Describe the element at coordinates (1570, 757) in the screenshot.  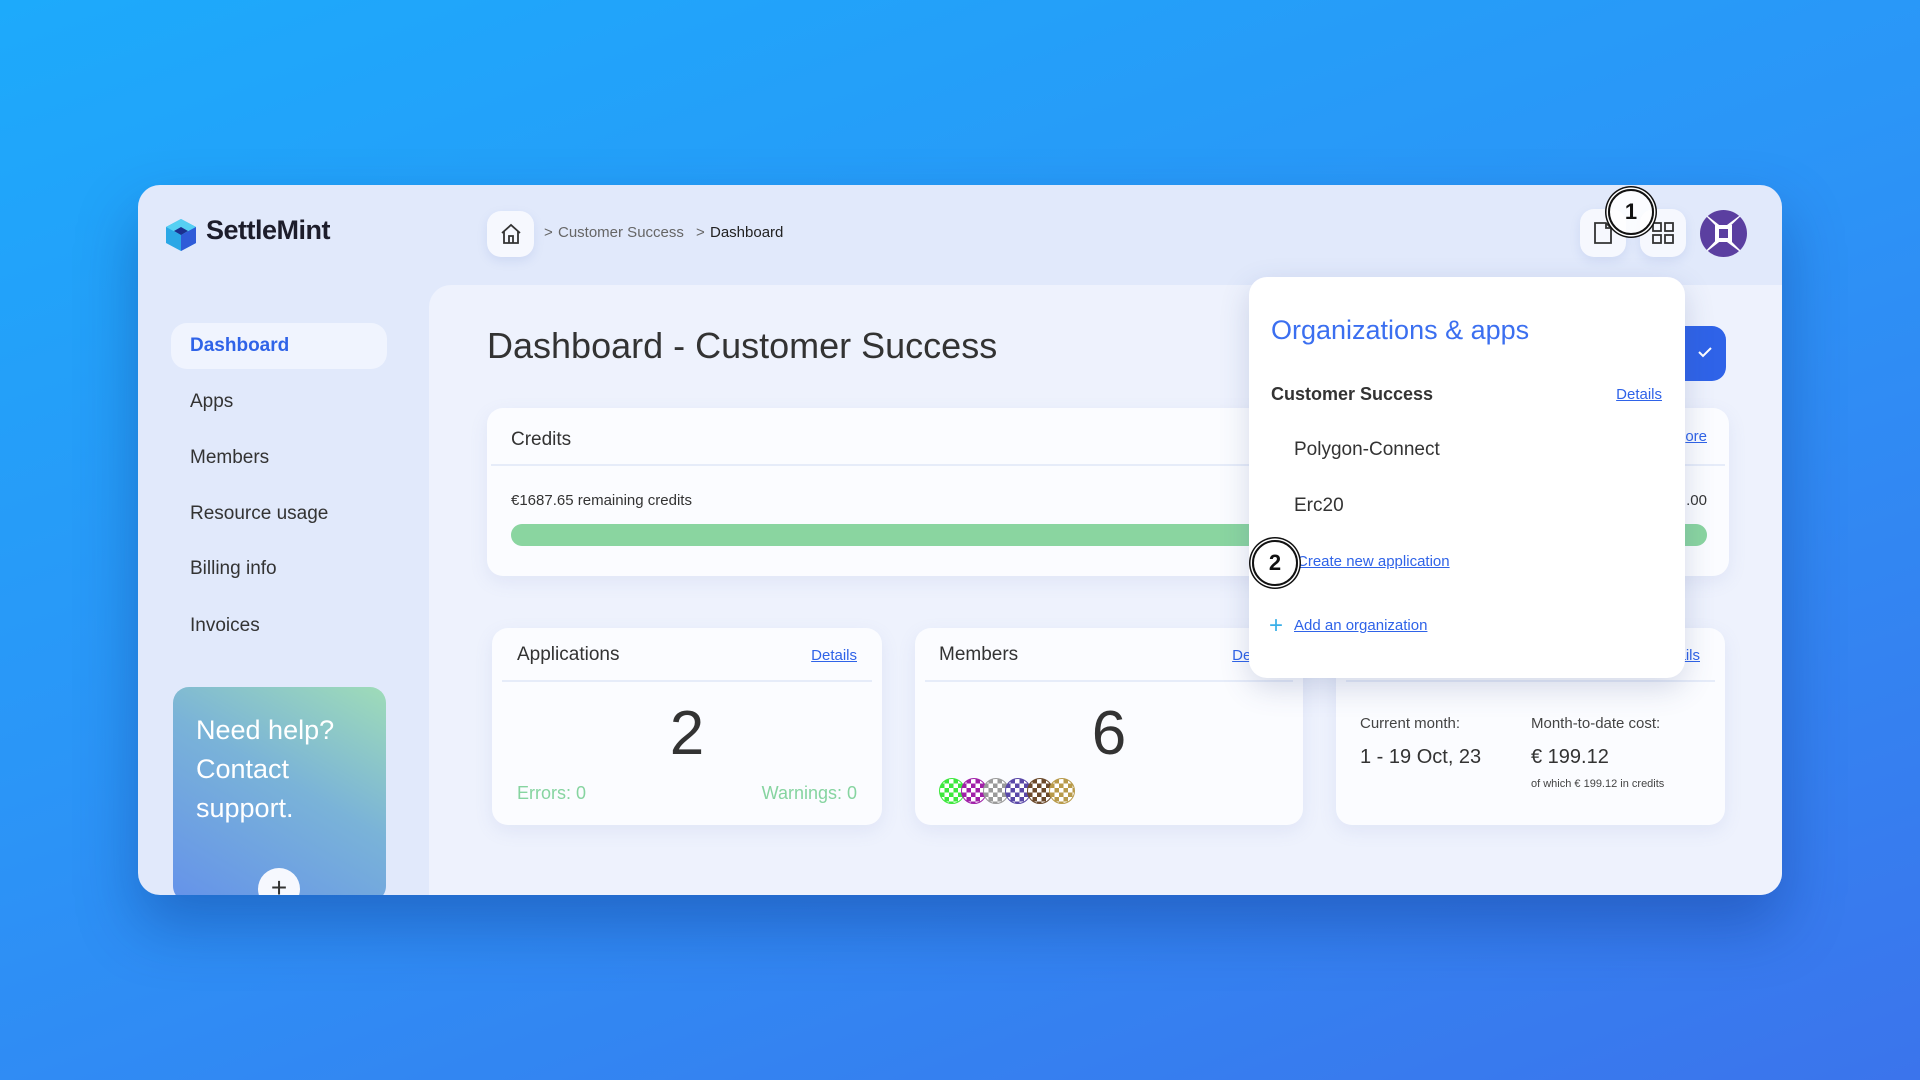
I see `cost-value: € 199.12` at that location.